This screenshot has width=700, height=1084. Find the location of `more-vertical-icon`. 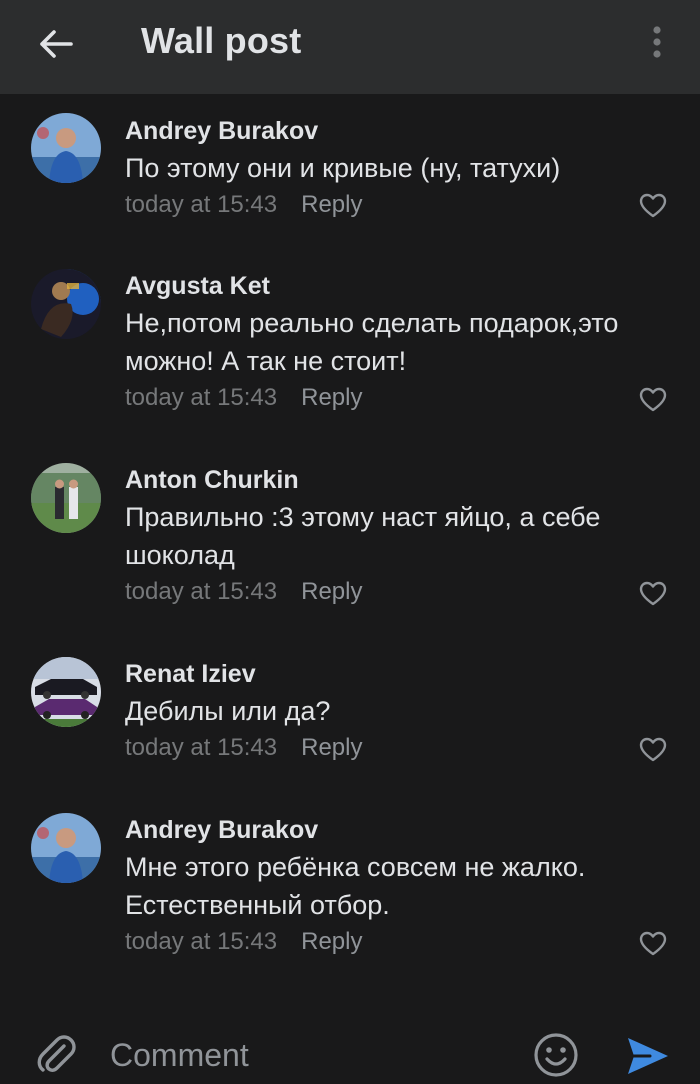

more-vertical-icon is located at coordinates (657, 42).